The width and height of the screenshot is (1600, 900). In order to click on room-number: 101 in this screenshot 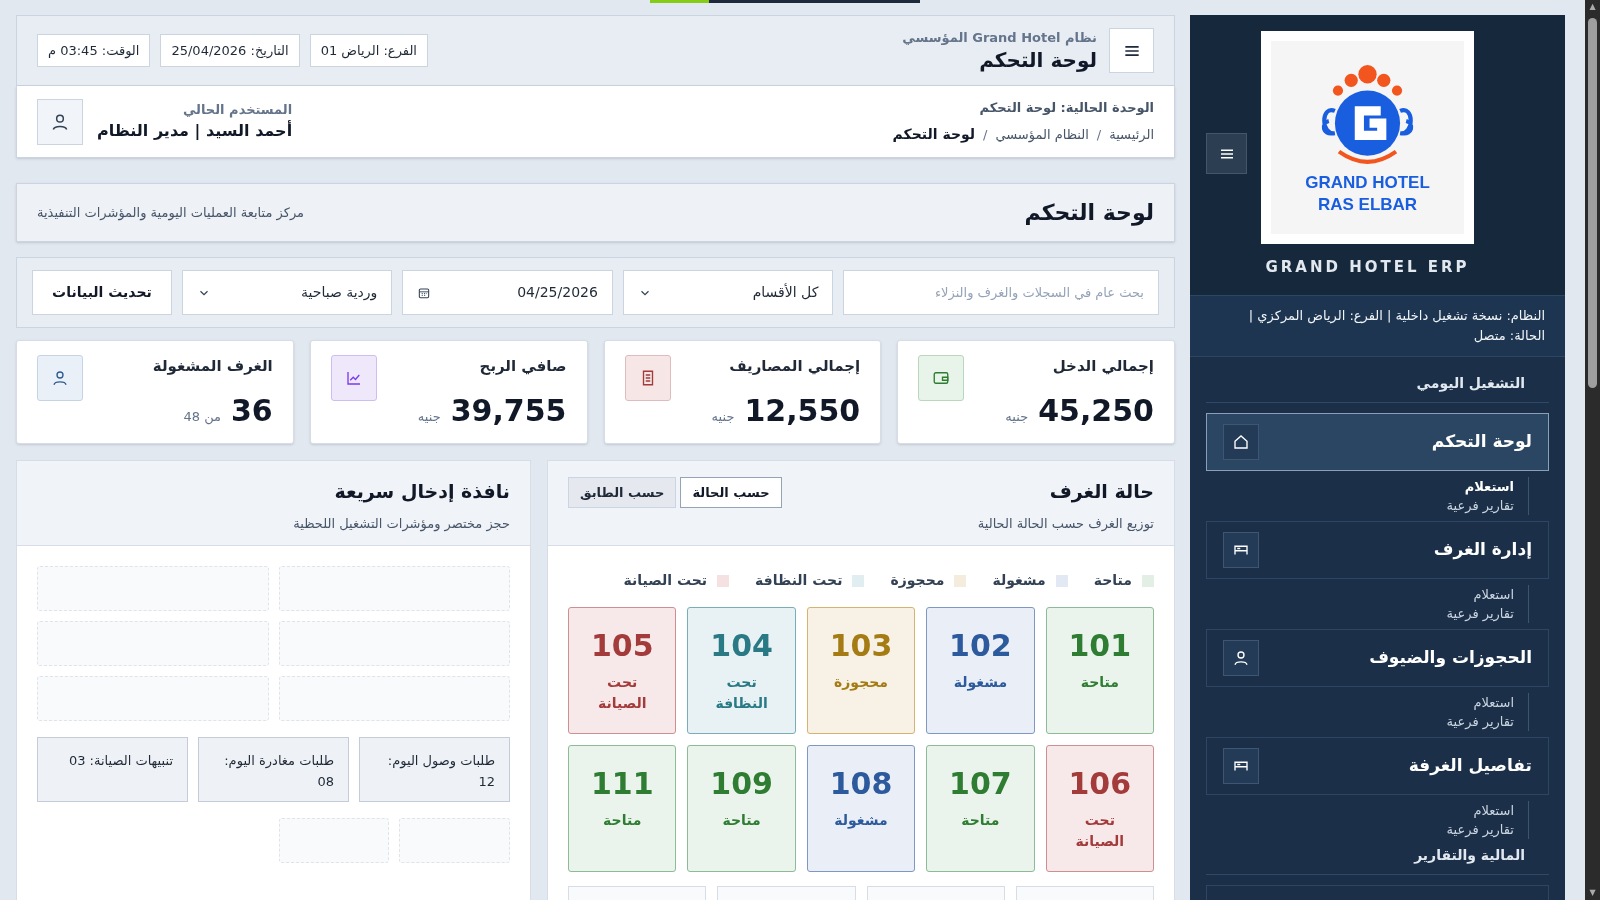, I will do `click(1100, 646)`.